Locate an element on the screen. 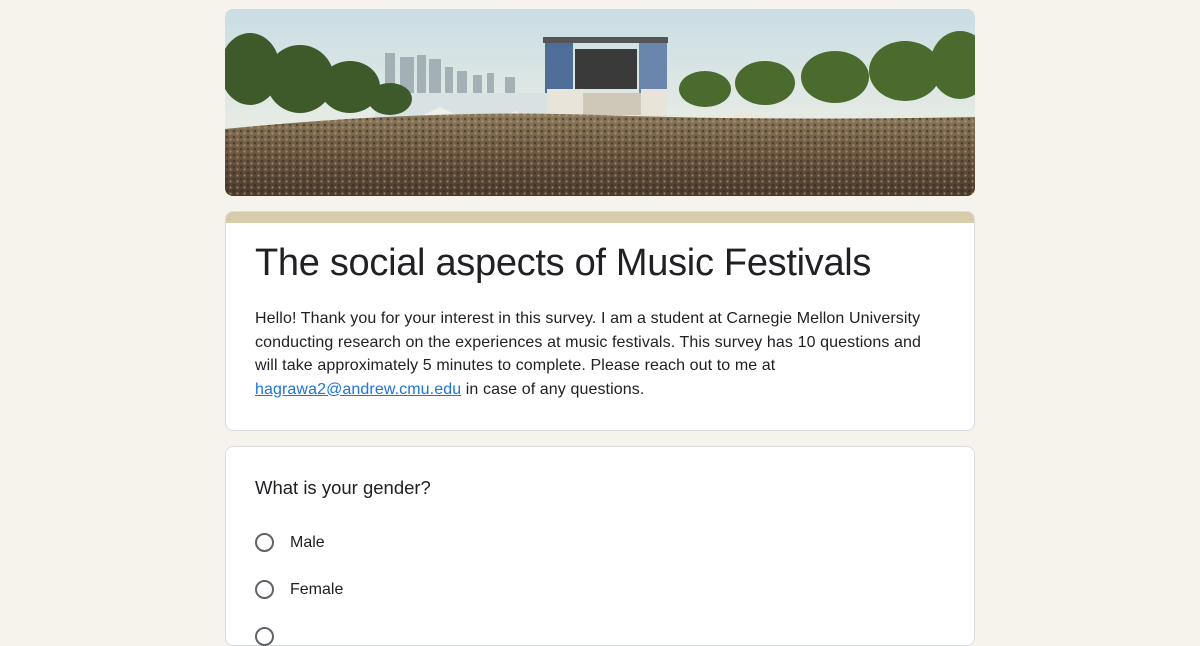  option-male: Male is located at coordinates (290, 542).